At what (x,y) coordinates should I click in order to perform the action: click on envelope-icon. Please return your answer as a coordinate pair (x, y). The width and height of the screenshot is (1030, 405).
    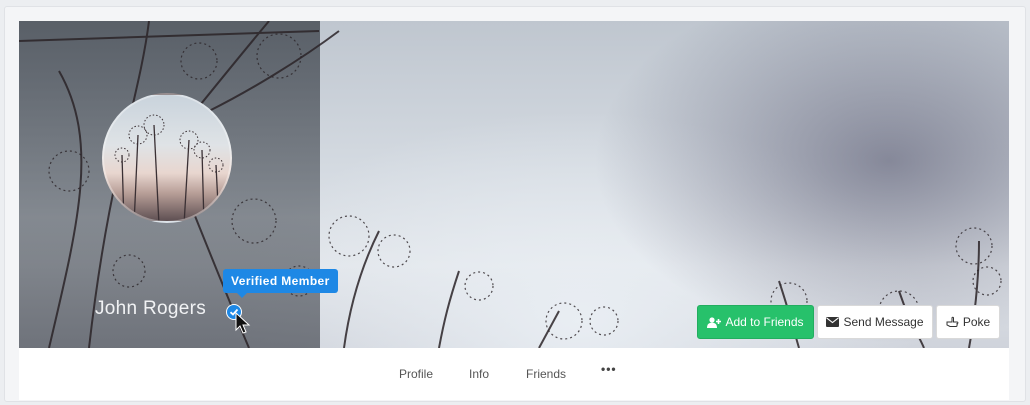
    Looking at the image, I should click on (833, 322).